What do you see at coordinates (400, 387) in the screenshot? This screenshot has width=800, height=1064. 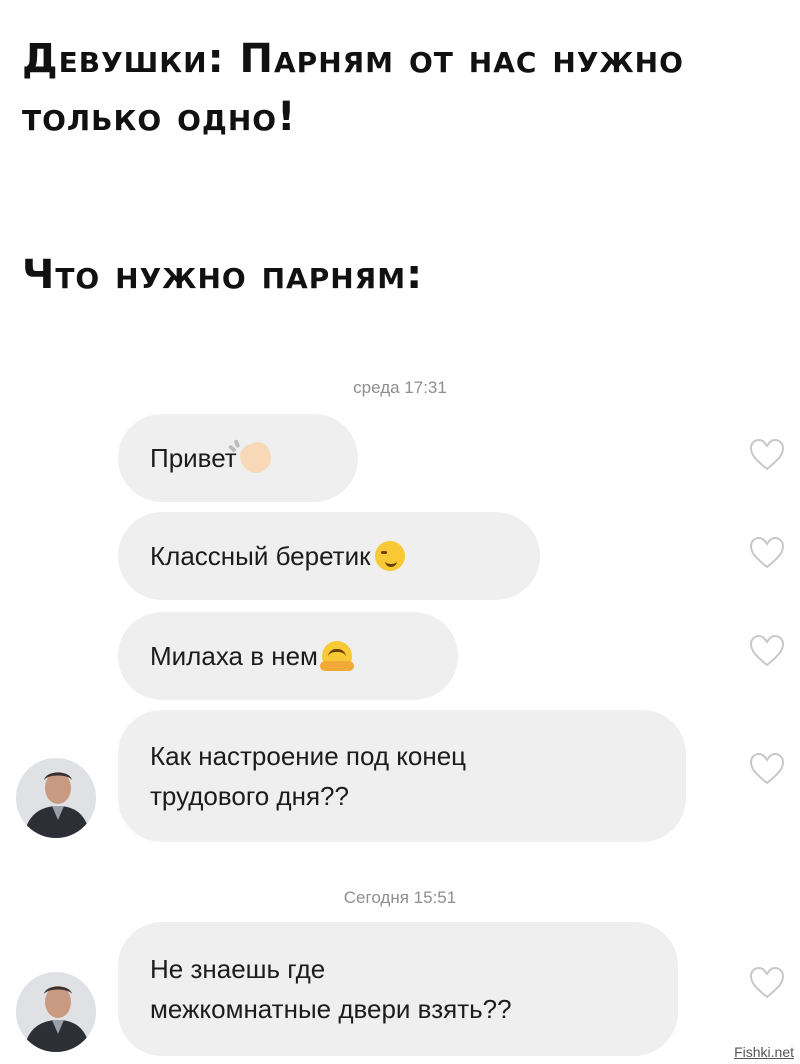 I see `chat-timestamp: среда 17:31` at bounding box center [400, 387].